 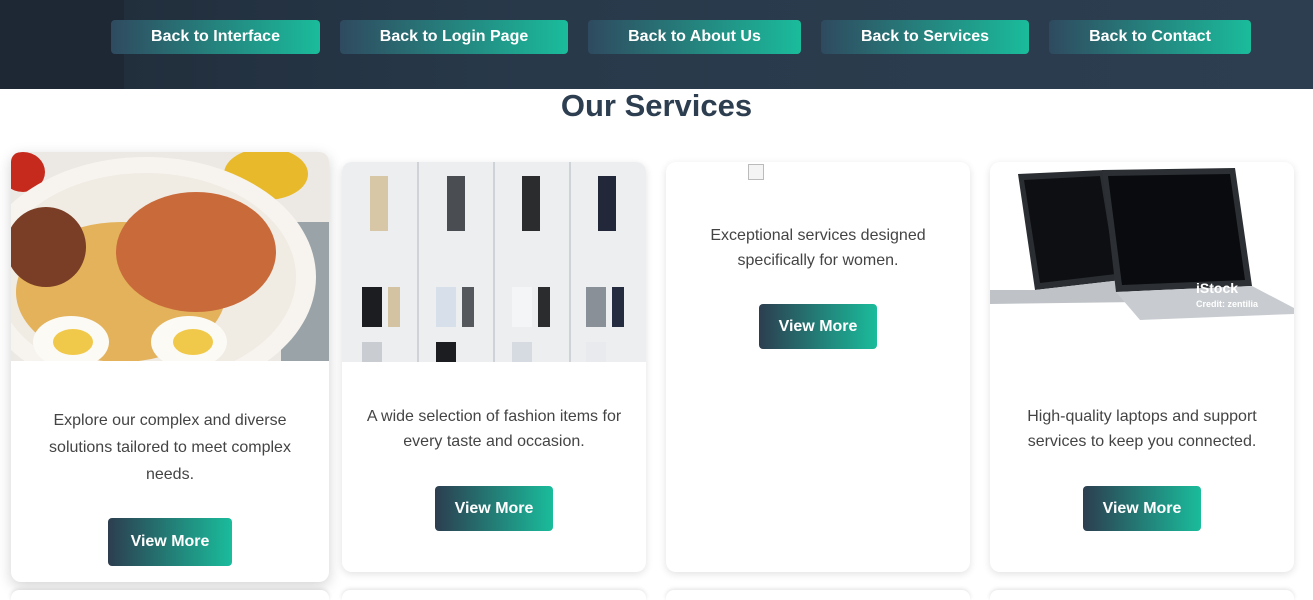 I want to click on back-to-contact-button: Back to Contact, so click(x=1150, y=37).